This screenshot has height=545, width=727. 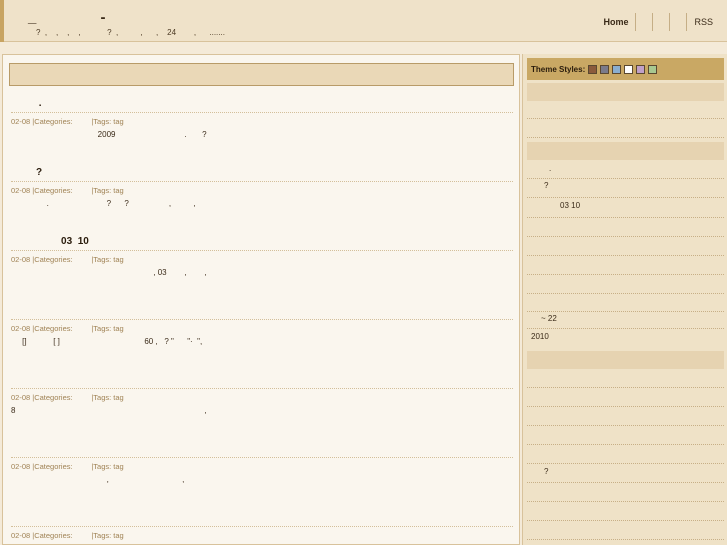 What do you see at coordinates (109, 272) in the screenshot?
I see `post-excerpt: , 03 , ,` at bounding box center [109, 272].